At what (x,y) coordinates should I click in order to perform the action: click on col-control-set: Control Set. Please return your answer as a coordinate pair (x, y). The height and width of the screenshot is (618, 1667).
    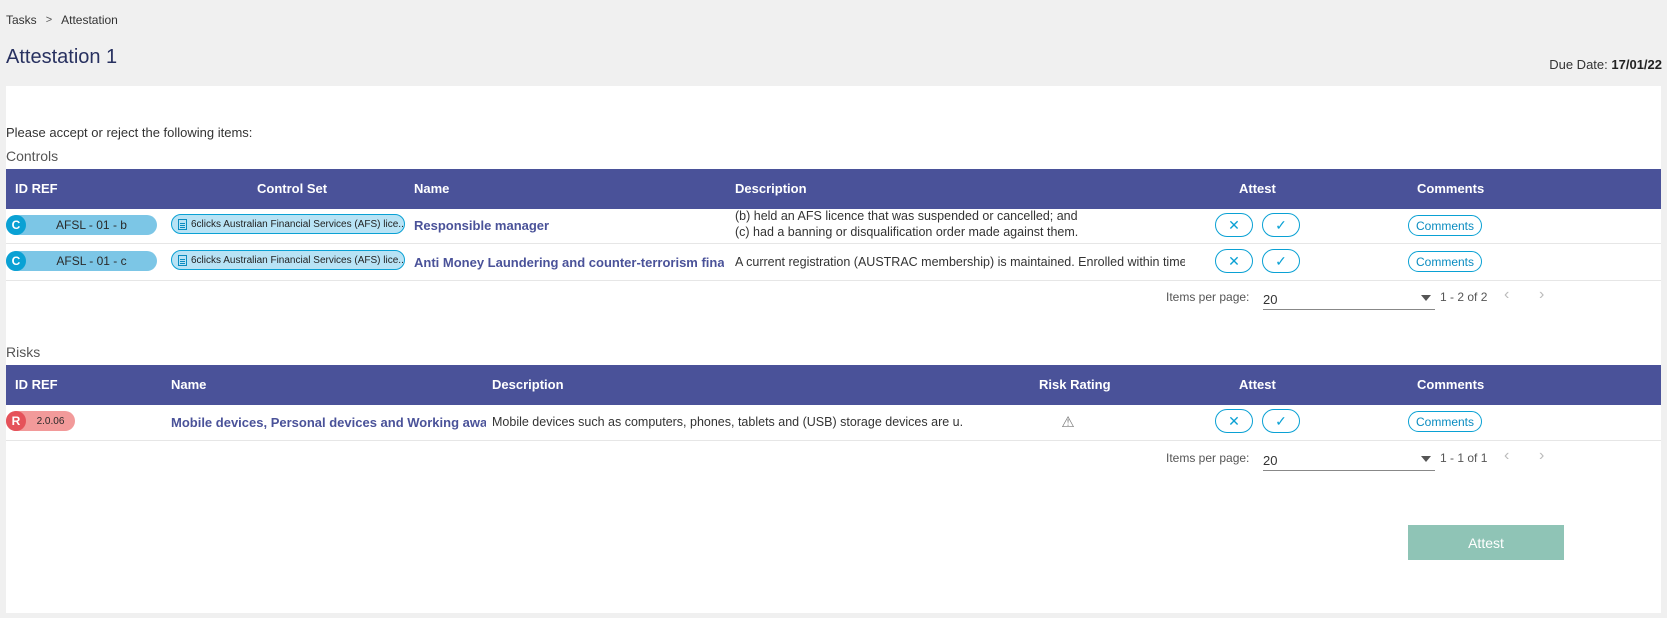
    Looking at the image, I should click on (292, 188).